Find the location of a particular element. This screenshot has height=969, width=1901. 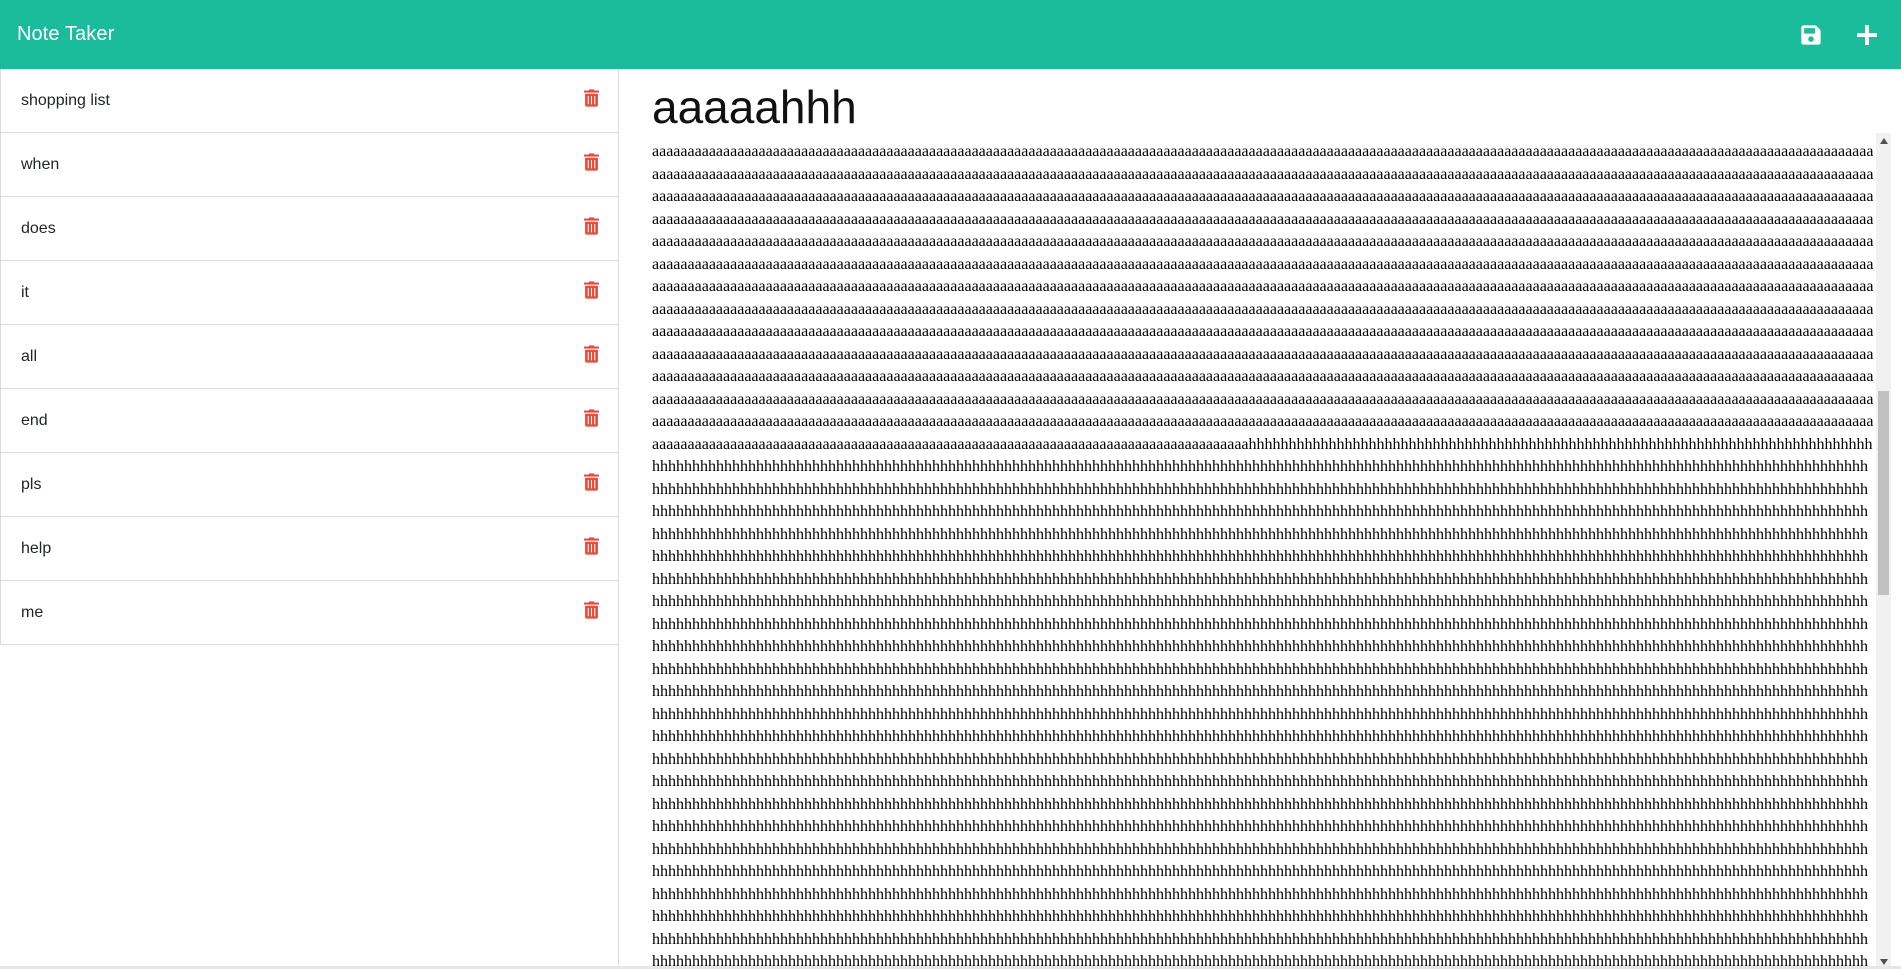

note-list-item: when is located at coordinates (309, 165).